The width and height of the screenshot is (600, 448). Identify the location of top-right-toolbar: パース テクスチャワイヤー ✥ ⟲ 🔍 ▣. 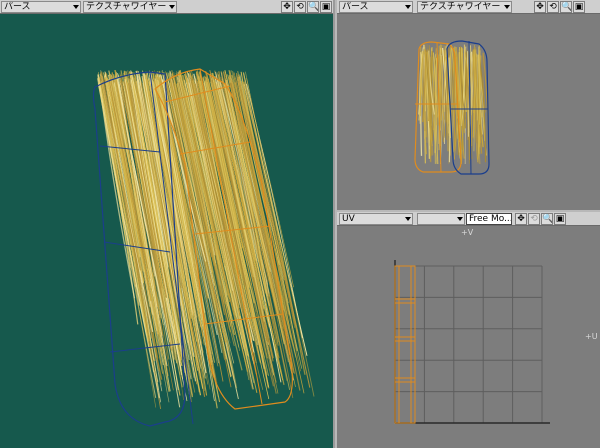
(468, 7).